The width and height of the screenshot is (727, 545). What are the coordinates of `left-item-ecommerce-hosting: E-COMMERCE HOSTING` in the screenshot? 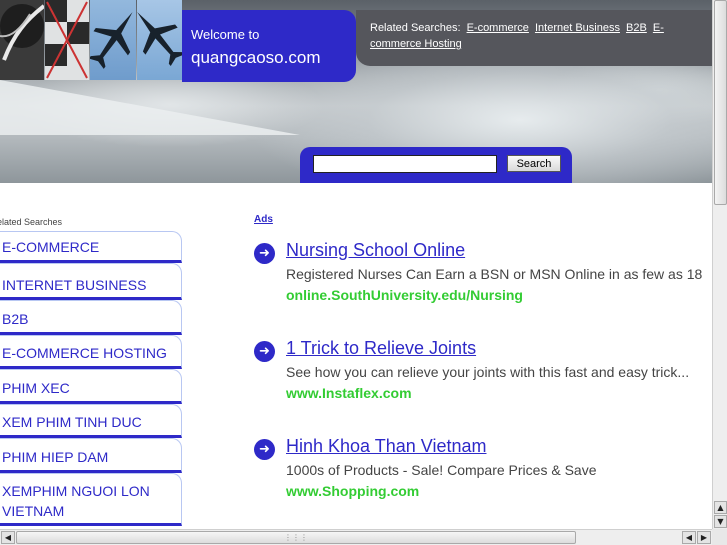 It's located at (91, 352).